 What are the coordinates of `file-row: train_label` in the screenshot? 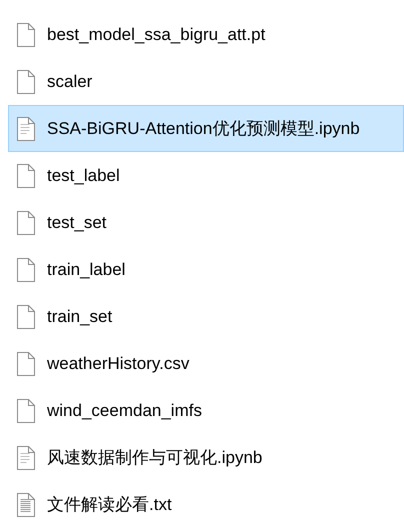 It's located at (206, 269).